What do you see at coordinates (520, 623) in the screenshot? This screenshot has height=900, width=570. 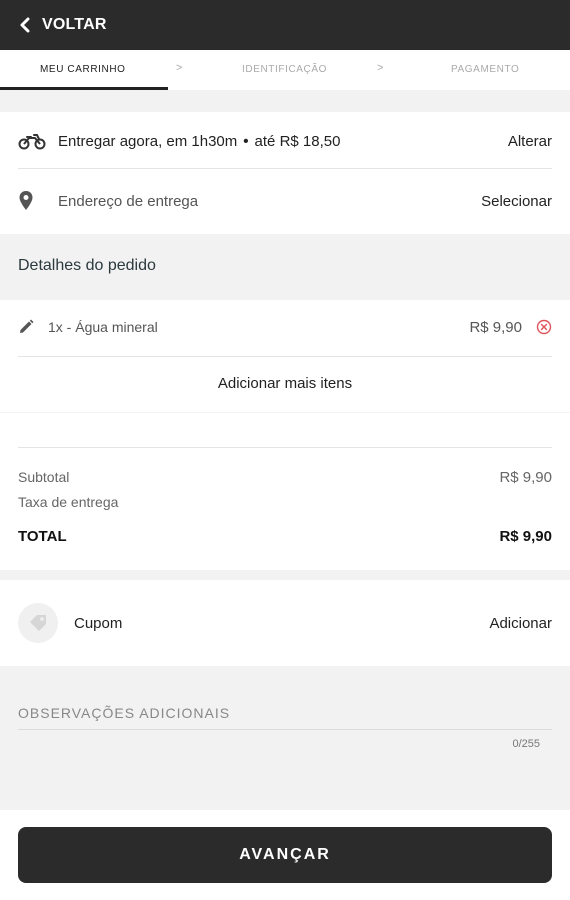 I see `add-coupon-button: Adicionar` at bounding box center [520, 623].